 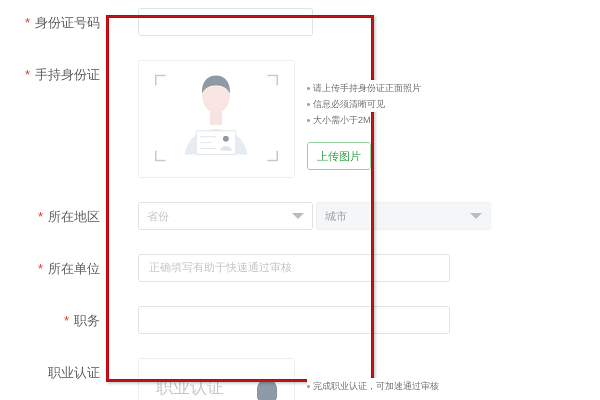 I want to click on field-label: * 职务, so click(x=81, y=321).